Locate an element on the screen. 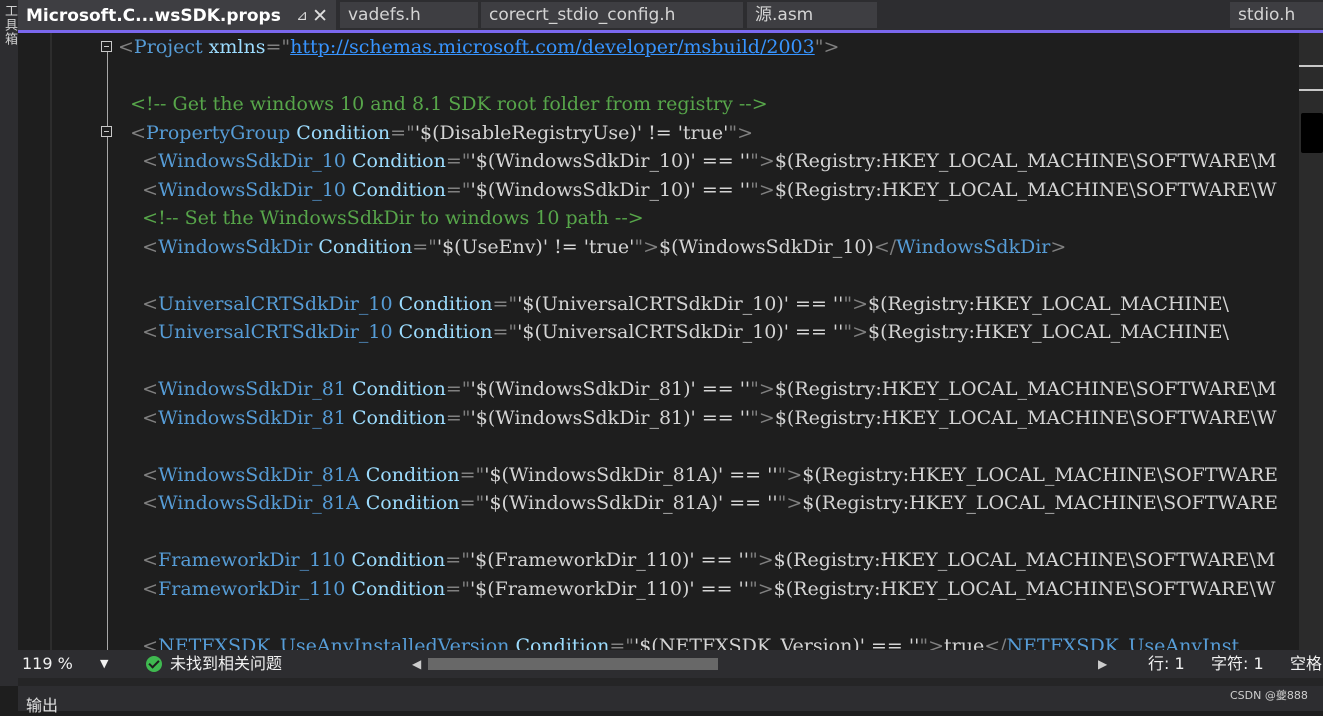 This screenshot has height=716, width=1323. zoom-dropdown: 119 % ▼ is located at coordinates (67, 664).